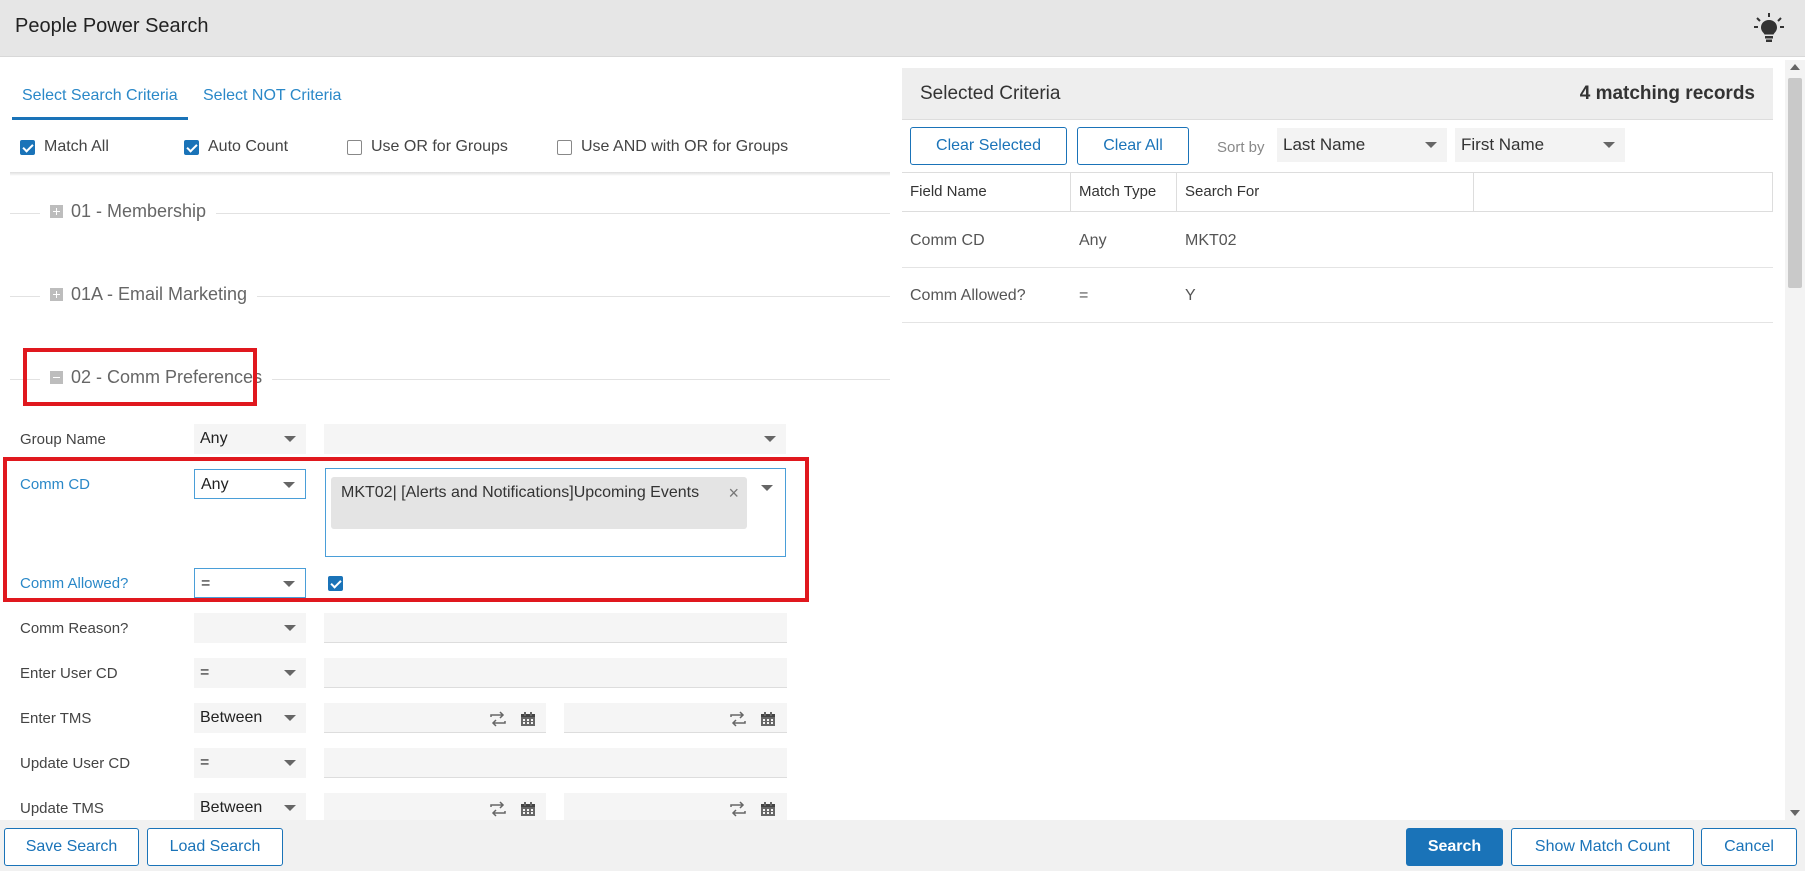 The width and height of the screenshot is (1805, 871). What do you see at coordinates (215, 847) in the screenshot?
I see `load-search-button: Load Search` at bounding box center [215, 847].